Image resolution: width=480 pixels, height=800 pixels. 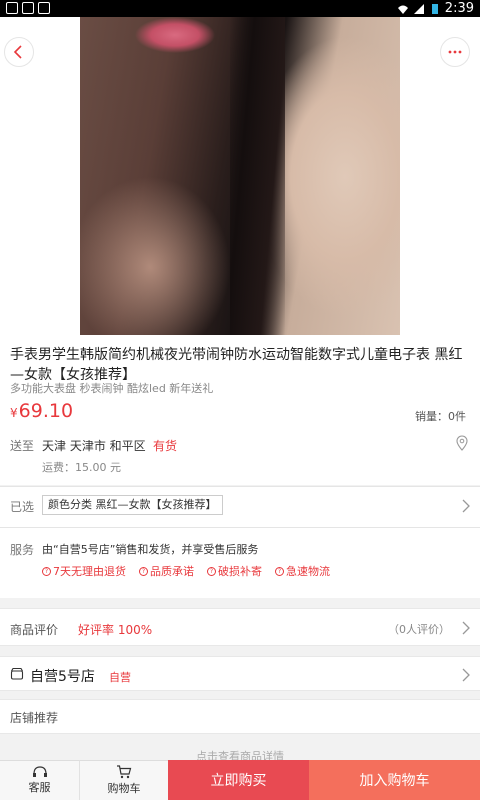 I want to click on shipping-label: 送至, so click(x=22, y=446).